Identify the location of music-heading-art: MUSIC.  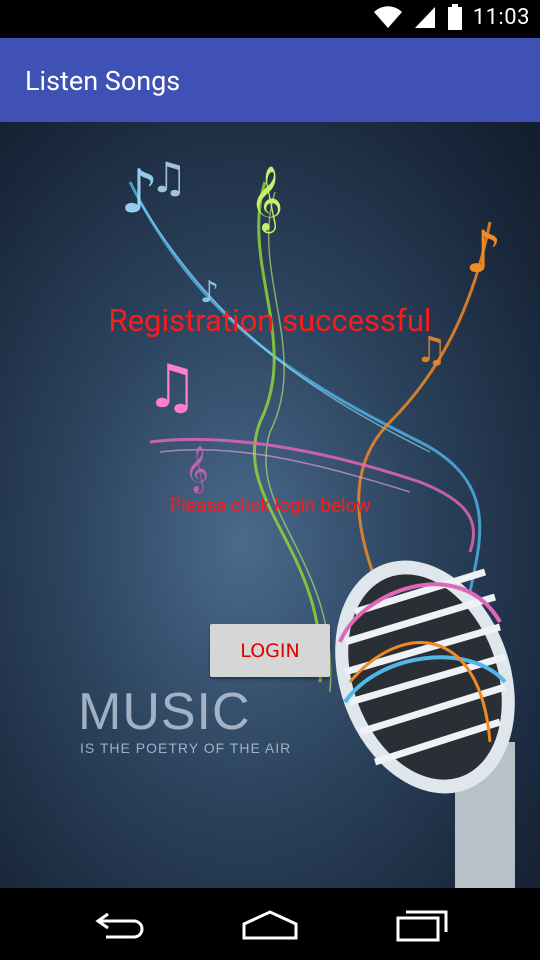
(164, 712).